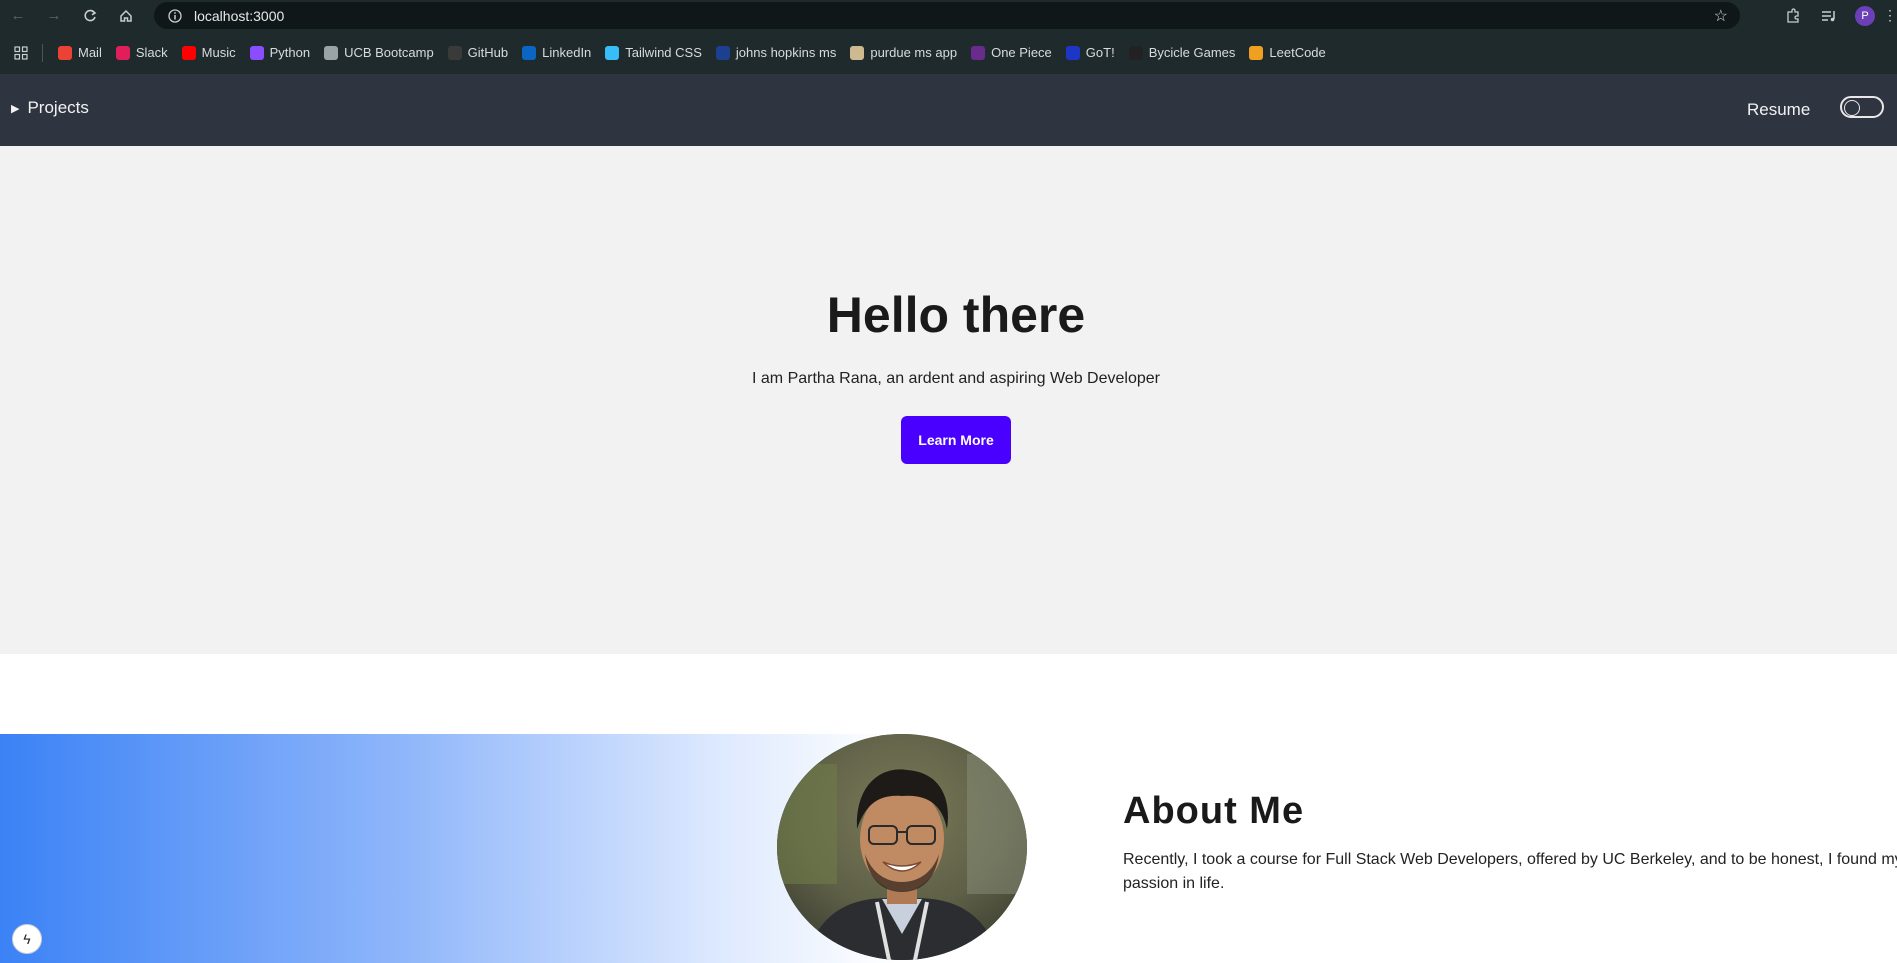 The width and height of the screenshot is (1897, 963). What do you see at coordinates (902, 847) in the screenshot?
I see `profile-photo` at bounding box center [902, 847].